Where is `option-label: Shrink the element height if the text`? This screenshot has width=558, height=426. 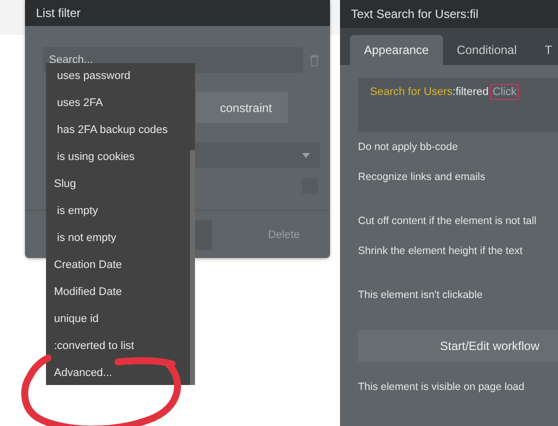 option-label: Shrink the element height if the text is located at coordinates (441, 251).